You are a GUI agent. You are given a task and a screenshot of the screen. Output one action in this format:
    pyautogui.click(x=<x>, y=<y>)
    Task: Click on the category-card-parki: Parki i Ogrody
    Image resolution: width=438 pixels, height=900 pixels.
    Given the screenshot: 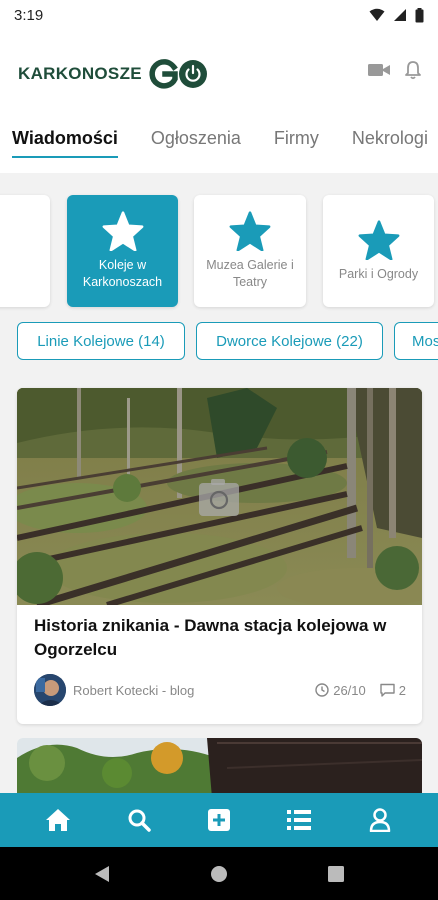 What is the action you would take?
    pyautogui.click(x=378, y=251)
    